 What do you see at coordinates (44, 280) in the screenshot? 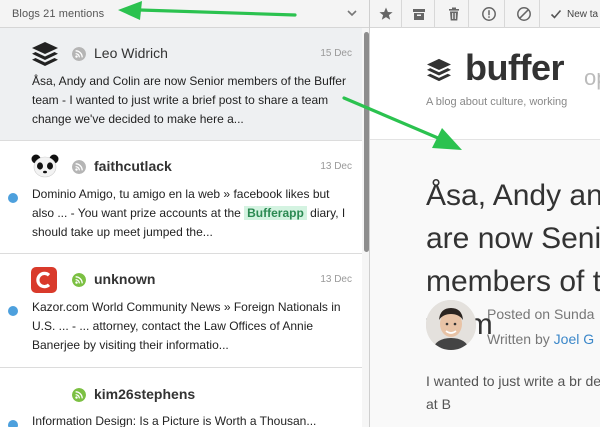
I see `c-logo-icon` at bounding box center [44, 280].